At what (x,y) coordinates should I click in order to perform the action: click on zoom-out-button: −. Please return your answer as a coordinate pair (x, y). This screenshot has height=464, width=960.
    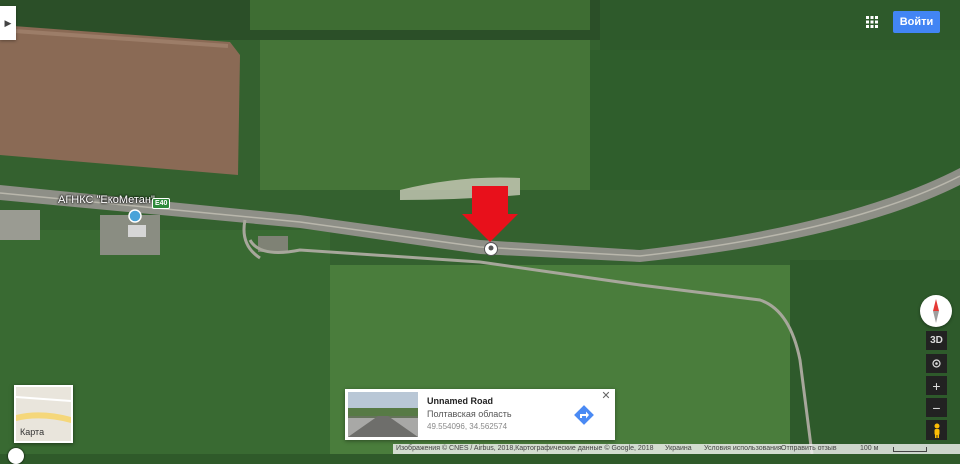
    Looking at the image, I should click on (936, 407).